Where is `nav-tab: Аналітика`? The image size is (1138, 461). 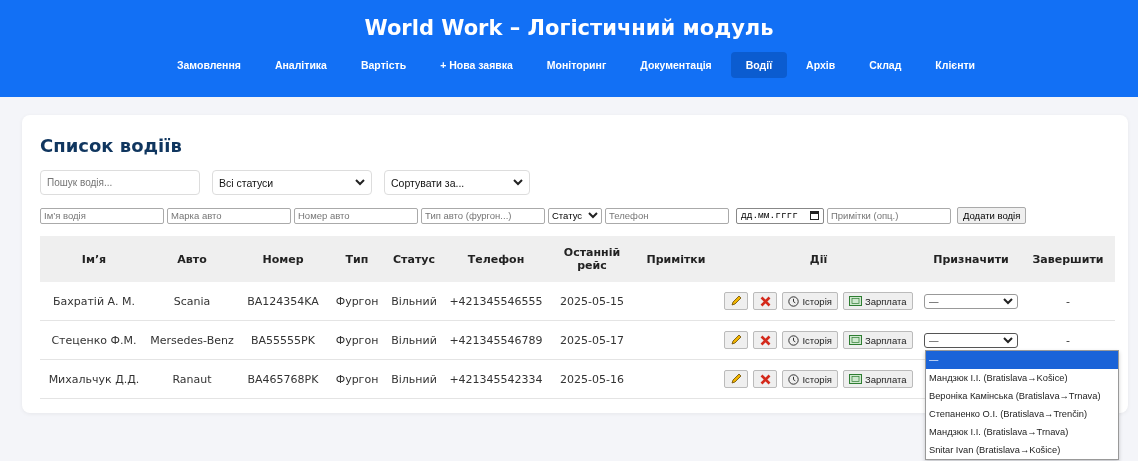 nav-tab: Аналітика is located at coordinates (300, 65).